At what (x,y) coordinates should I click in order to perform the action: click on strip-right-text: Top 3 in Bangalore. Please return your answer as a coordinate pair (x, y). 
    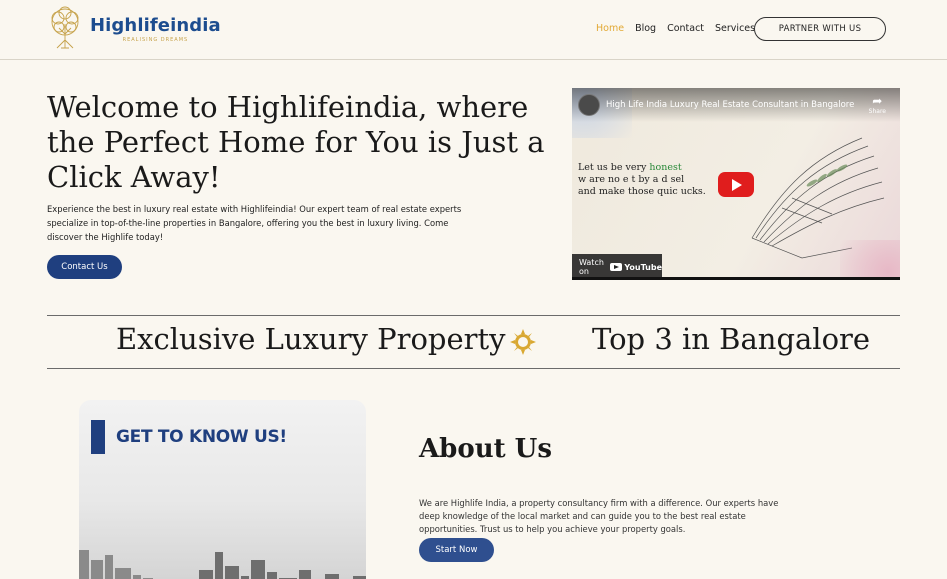
    Looking at the image, I should click on (731, 339).